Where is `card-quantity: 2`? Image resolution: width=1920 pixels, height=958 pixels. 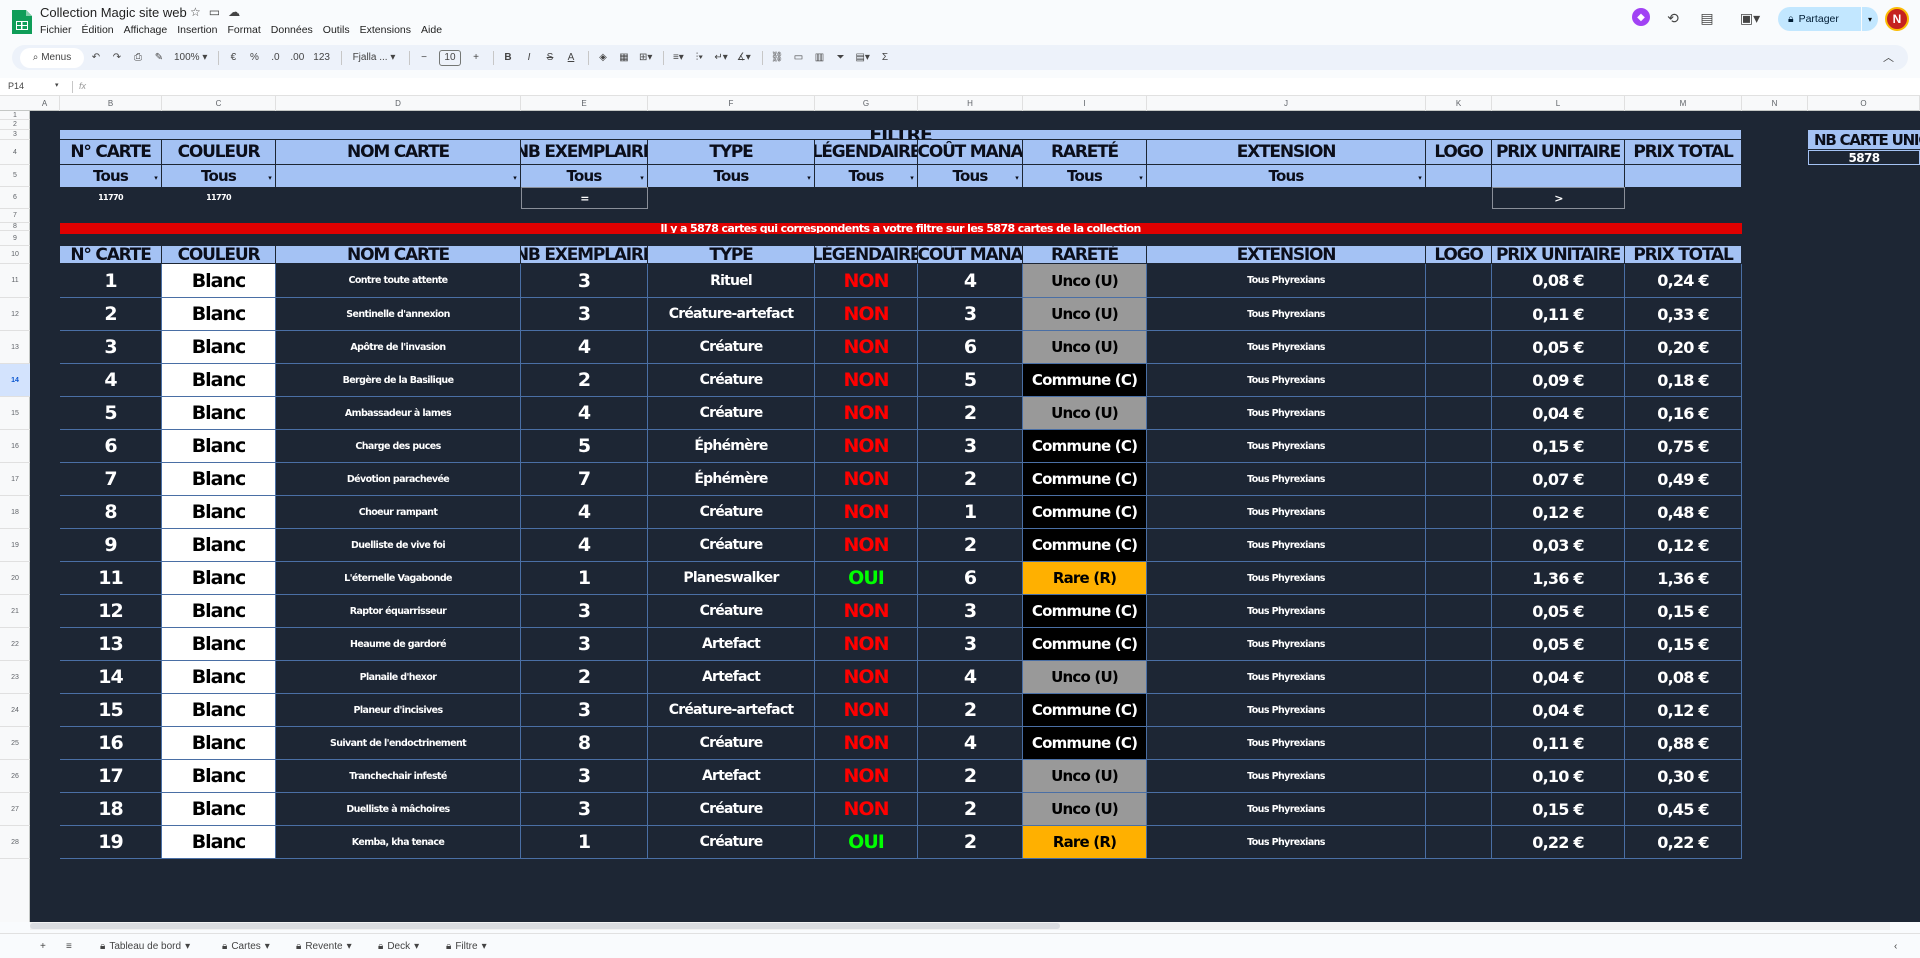 card-quantity: 2 is located at coordinates (584, 380).